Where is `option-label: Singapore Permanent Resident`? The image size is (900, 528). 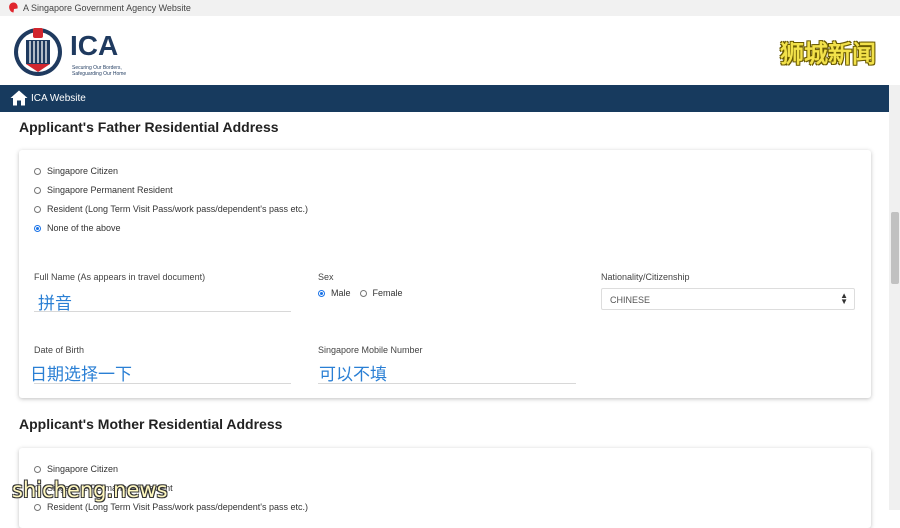 option-label: Singapore Permanent Resident is located at coordinates (110, 190).